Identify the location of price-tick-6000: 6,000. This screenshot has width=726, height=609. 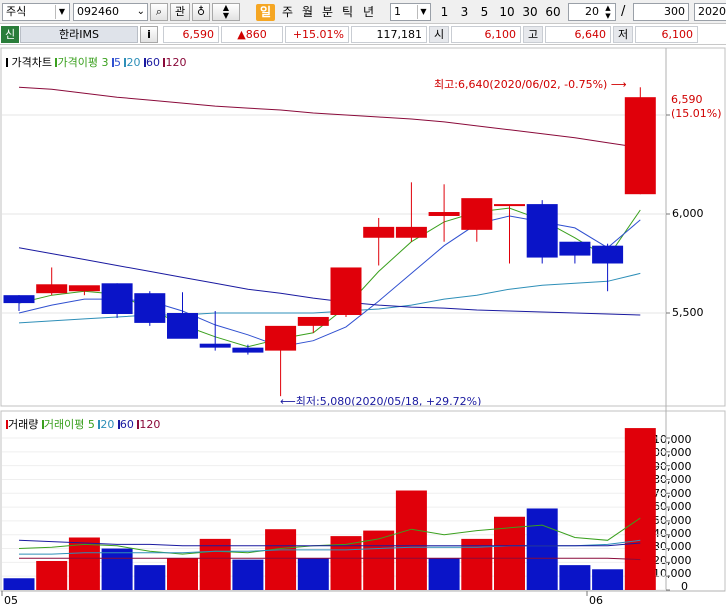
(688, 213).